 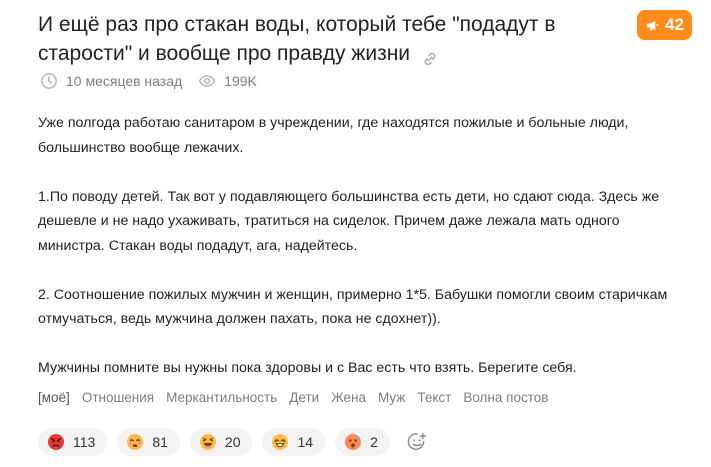 What do you see at coordinates (221, 442) in the screenshot?
I see `reaction-laugh: 20` at bounding box center [221, 442].